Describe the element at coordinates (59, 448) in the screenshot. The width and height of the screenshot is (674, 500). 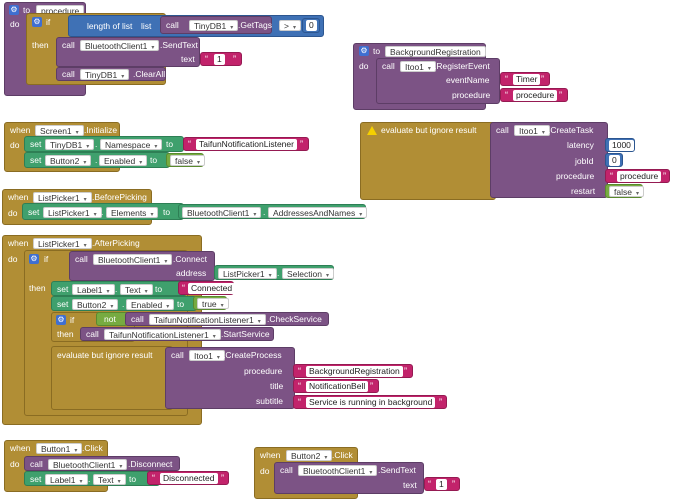
I see `component-dropdown: Button1 ▾` at that location.